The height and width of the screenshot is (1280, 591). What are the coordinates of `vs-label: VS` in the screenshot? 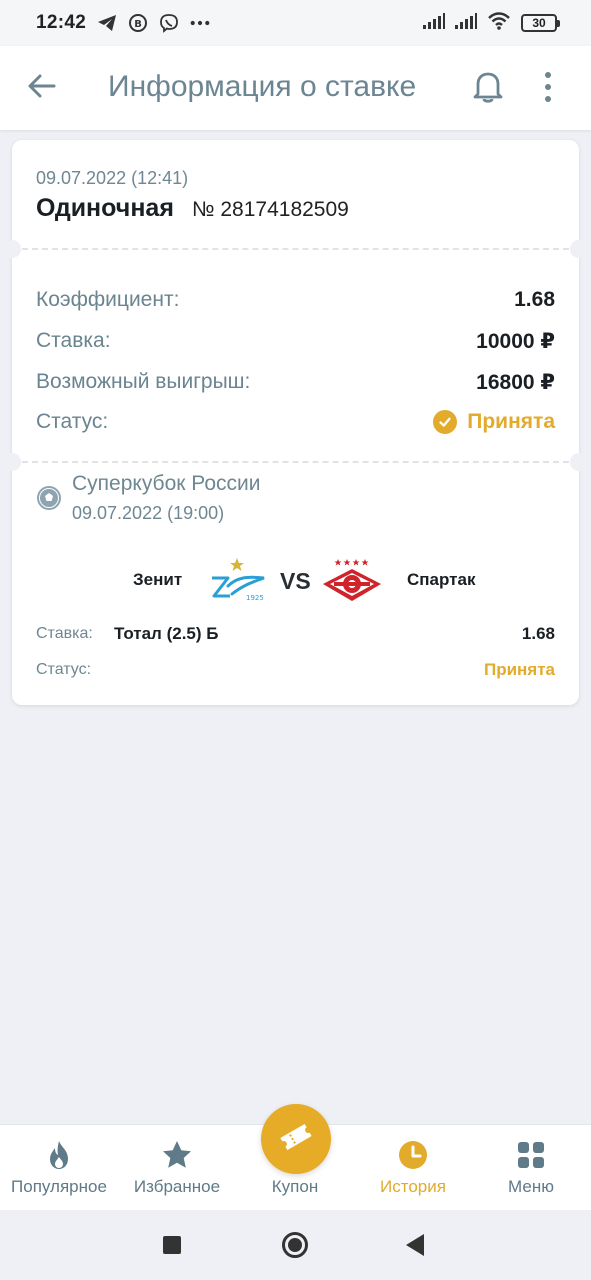 It's located at (295, 581).